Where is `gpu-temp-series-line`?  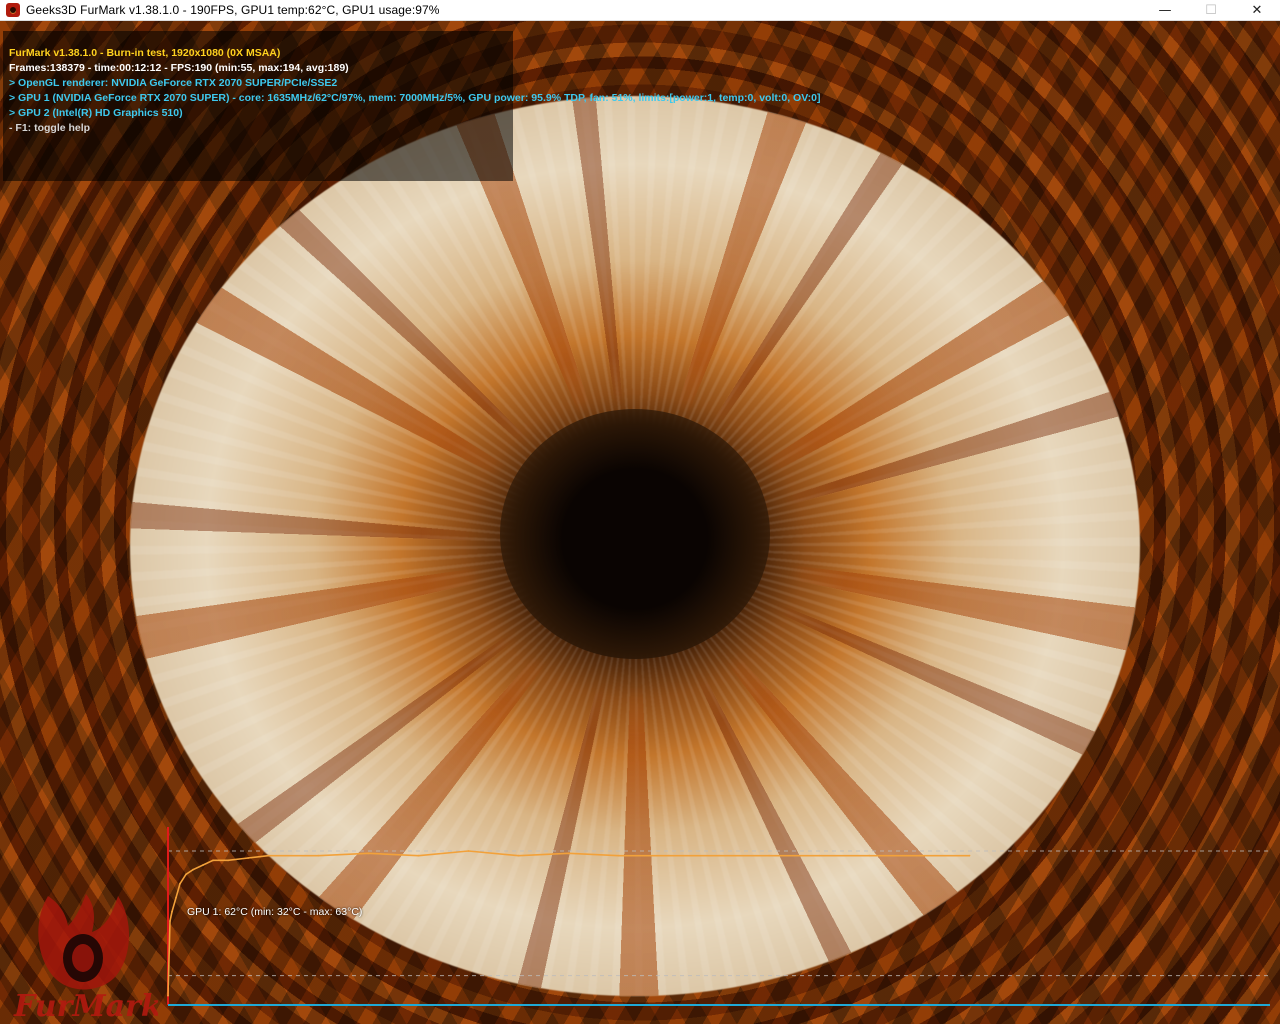 gpu-temp-series-line is located at coordinates (568, 923).